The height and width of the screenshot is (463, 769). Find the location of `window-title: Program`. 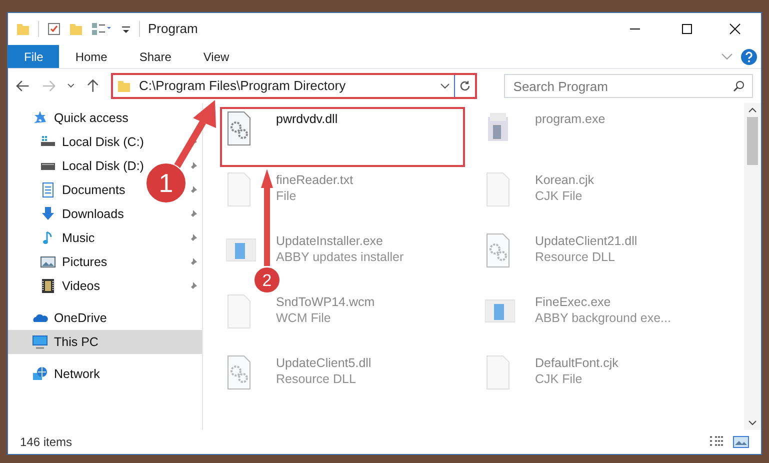

window-title: Program is located at coordinates (173, 29).